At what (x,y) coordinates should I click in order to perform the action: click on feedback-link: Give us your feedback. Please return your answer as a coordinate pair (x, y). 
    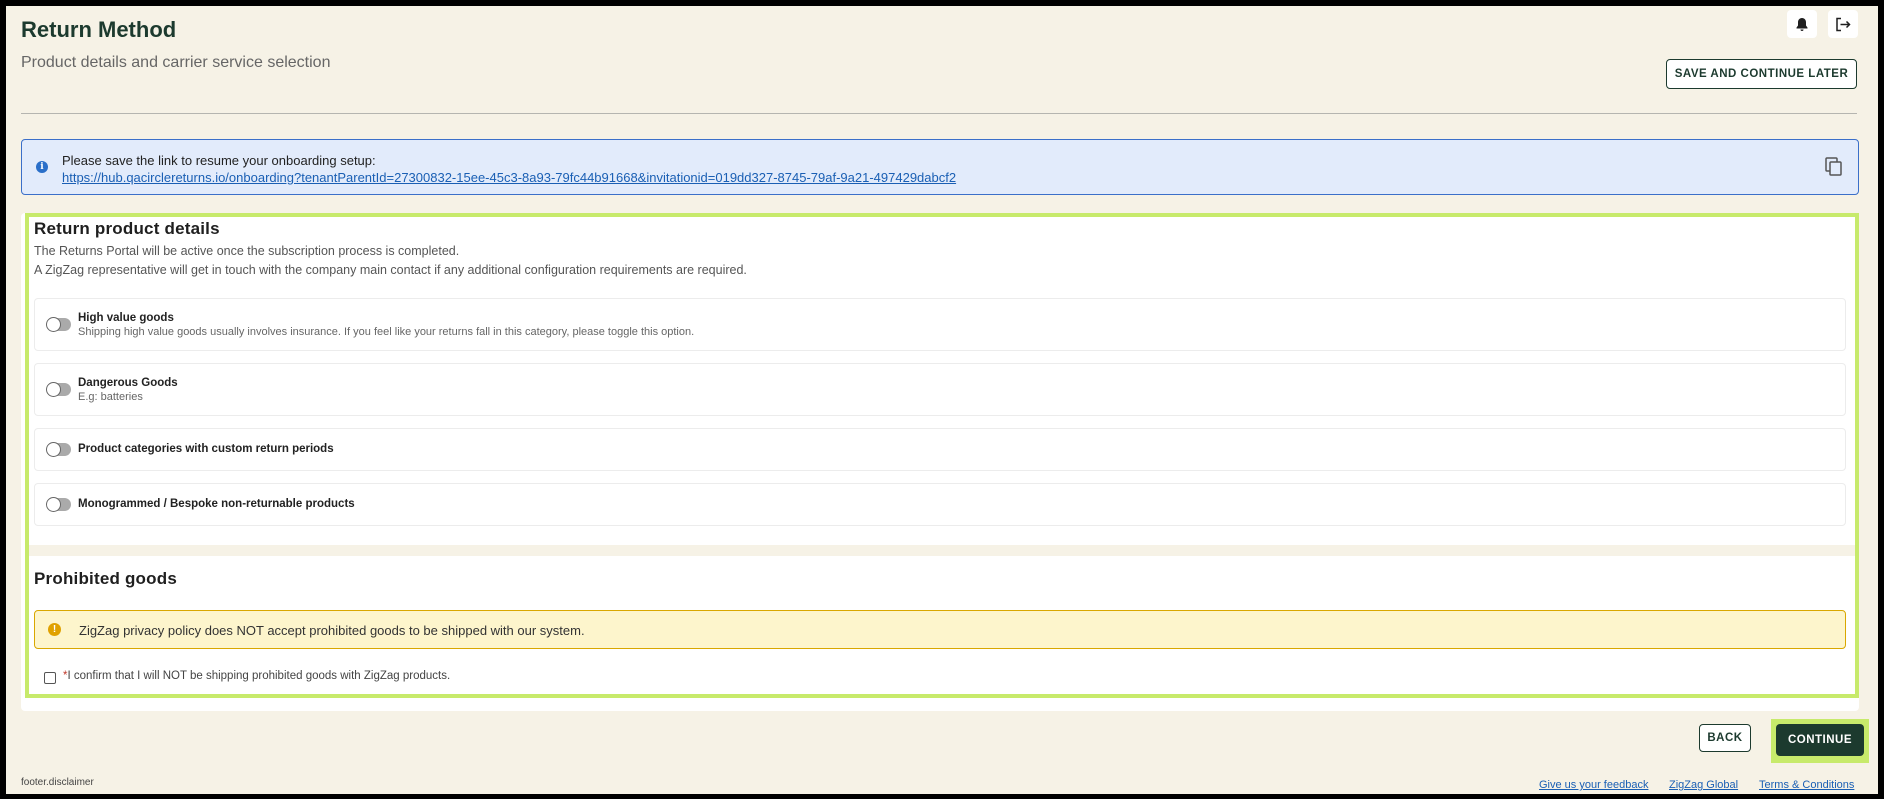
    Looking at the image, I should click on (1593, 785).